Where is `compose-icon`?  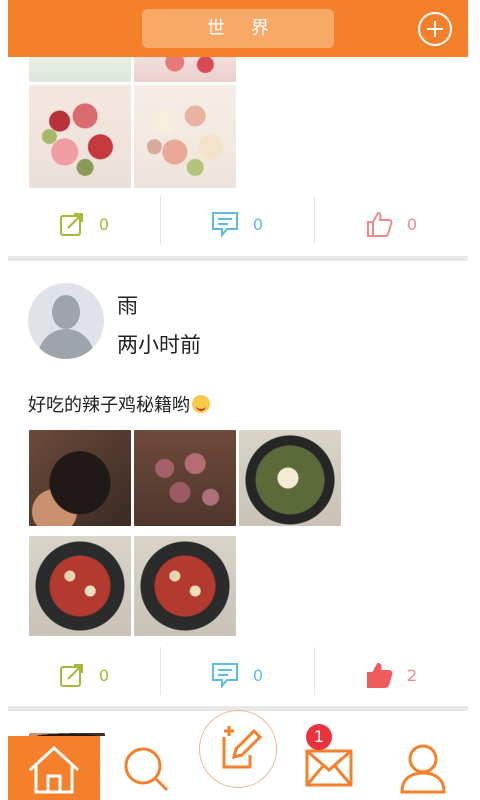
compose-icon is located at coordinates (242, 747).